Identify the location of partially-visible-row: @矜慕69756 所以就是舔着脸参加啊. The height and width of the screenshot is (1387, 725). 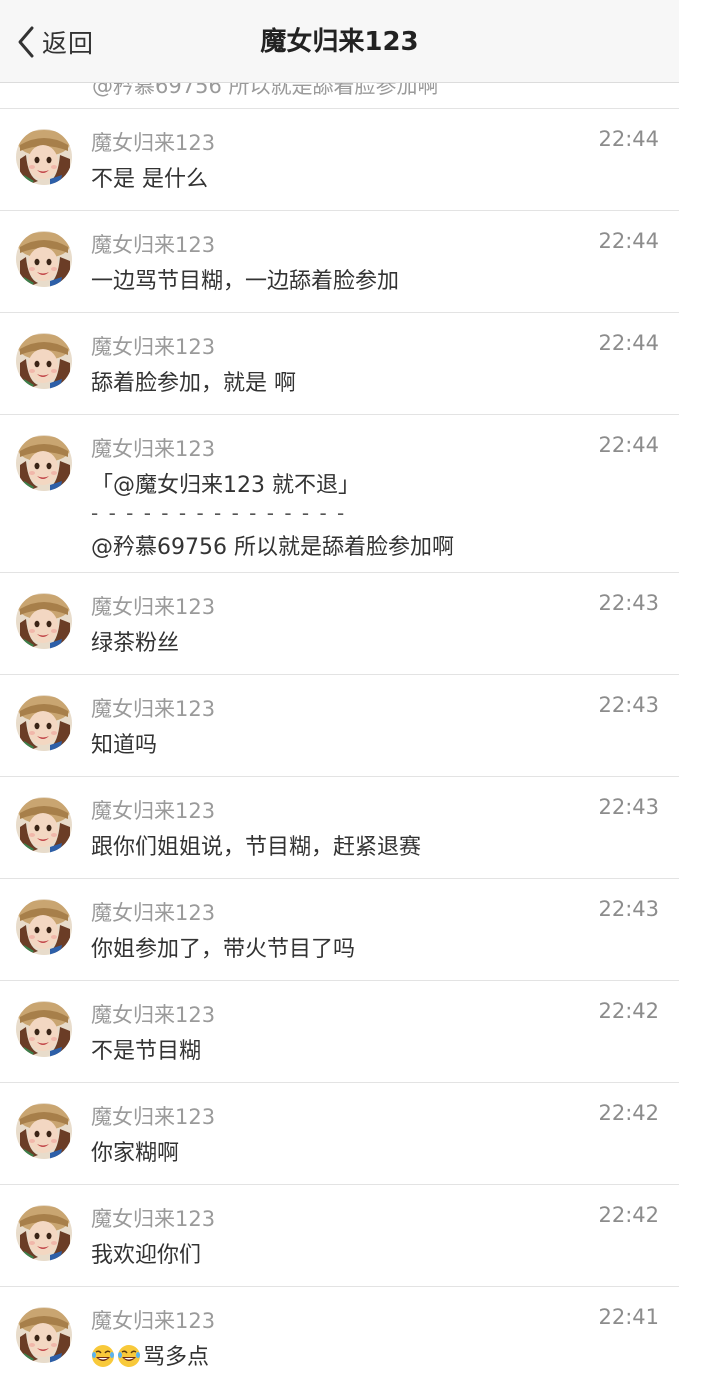
(339, 95).